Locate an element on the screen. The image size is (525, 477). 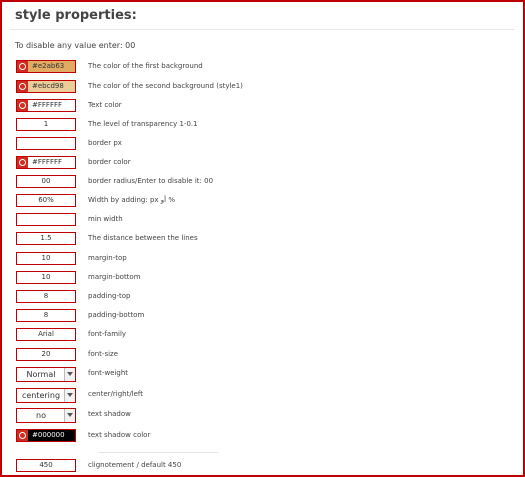
property-label: text shadow is located at coordinates (109, 414).